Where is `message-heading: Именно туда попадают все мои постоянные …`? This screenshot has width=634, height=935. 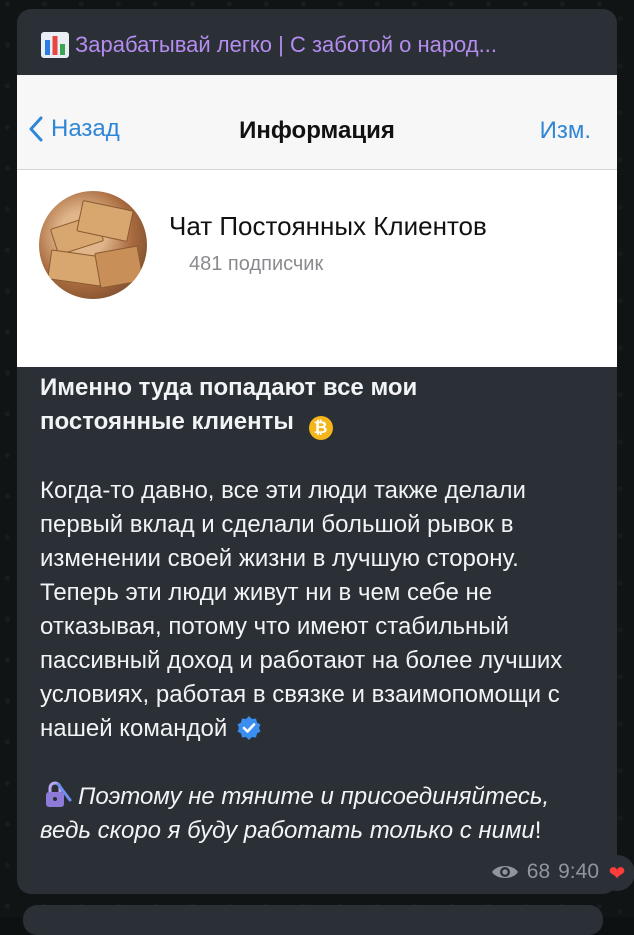 message-heading: Именно туда попадают все мои постоянные … is located at coordinates (320, 405).